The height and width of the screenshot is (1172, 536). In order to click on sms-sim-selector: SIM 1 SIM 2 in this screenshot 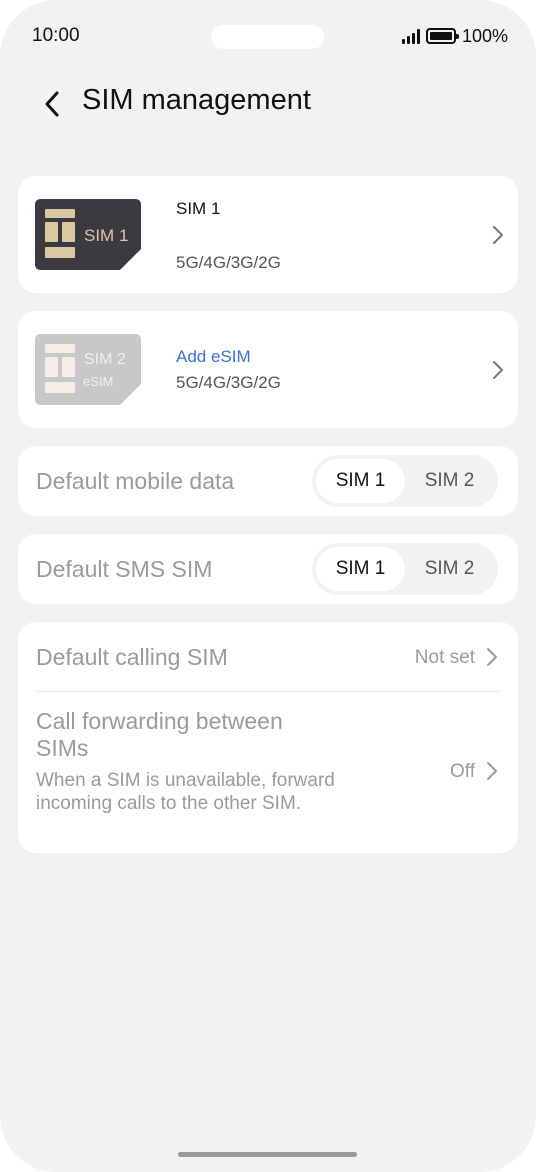, I will do `click(405, 569)`.